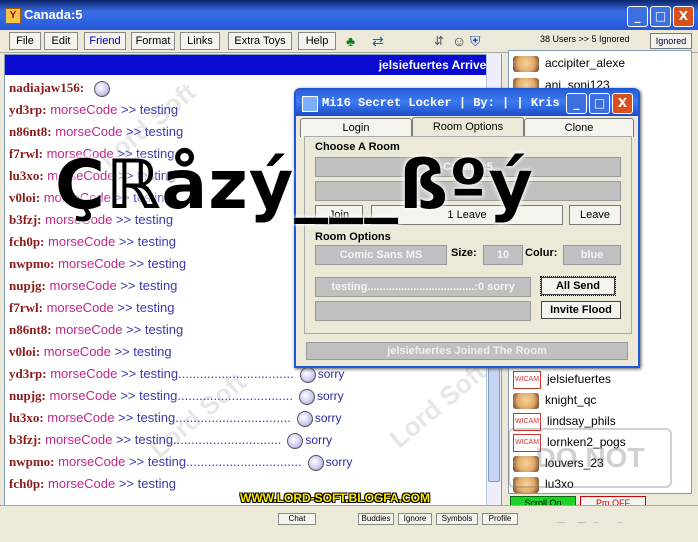 The image size is (698, 542). What do you see at coordinates (13, 16) in the screenshot?
I see `app-icon: Y` at bounding box center [13, 16].